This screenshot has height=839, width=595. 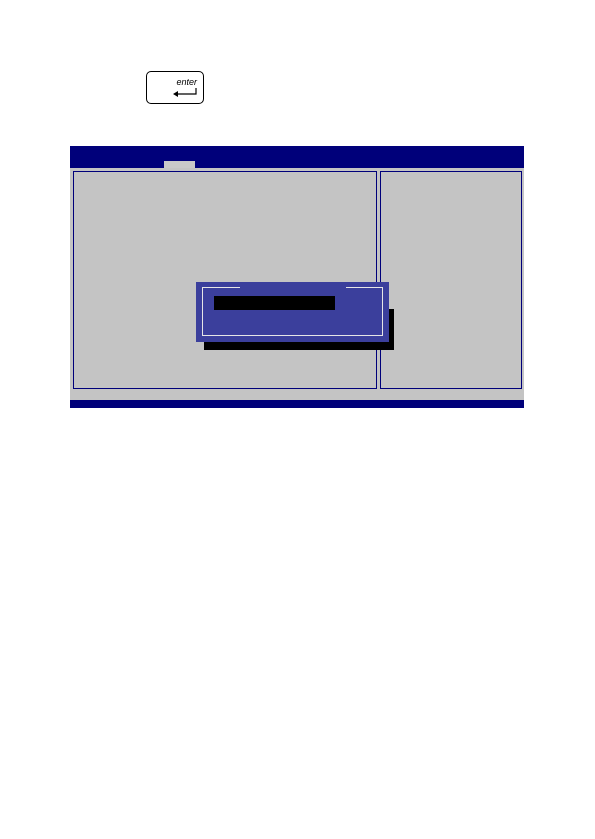 What do you see at coordinates (364, 287) in the screenshot?
I see `dialog-frame-top-right` at bounding box center [364, 287].